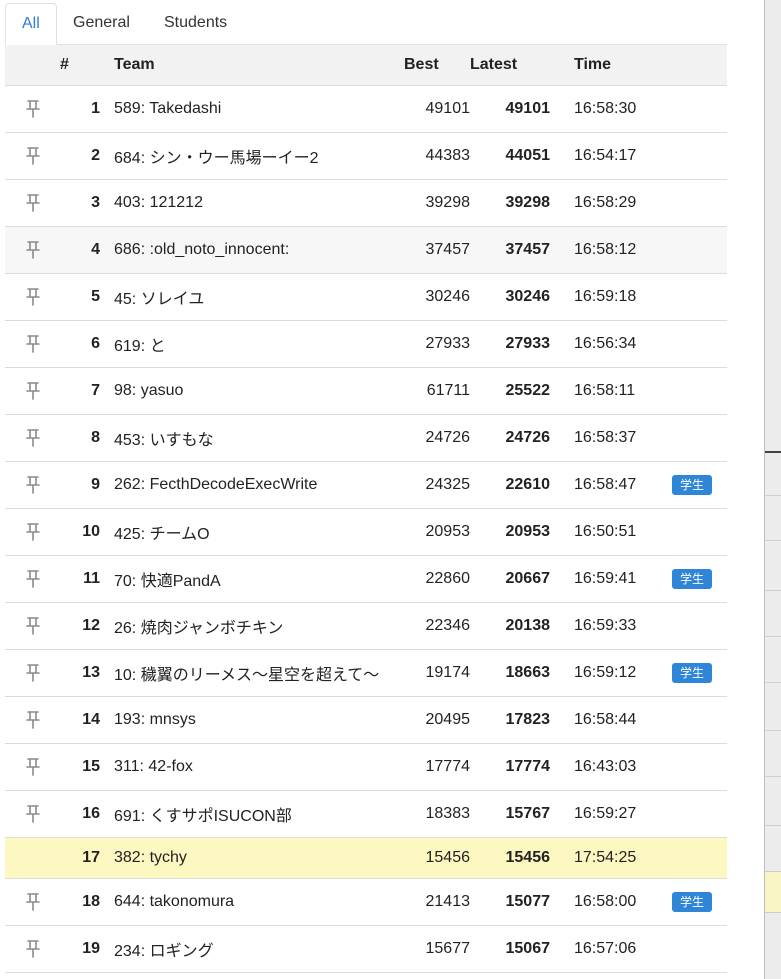  What do you see at coordinates (611, 485) in the screenshot?
I see `time-cell: 16:58:47` at bounding box center [611, 485].